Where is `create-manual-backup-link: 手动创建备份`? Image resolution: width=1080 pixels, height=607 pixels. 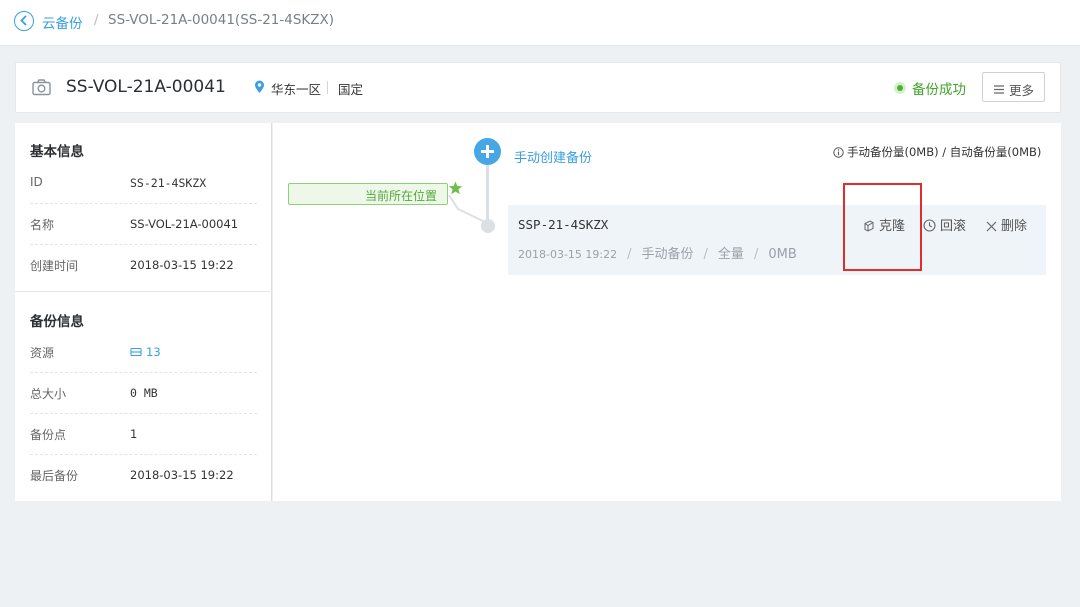 create-manual-backup-link: 手动创建备份 is located at coordinates (553, 156).